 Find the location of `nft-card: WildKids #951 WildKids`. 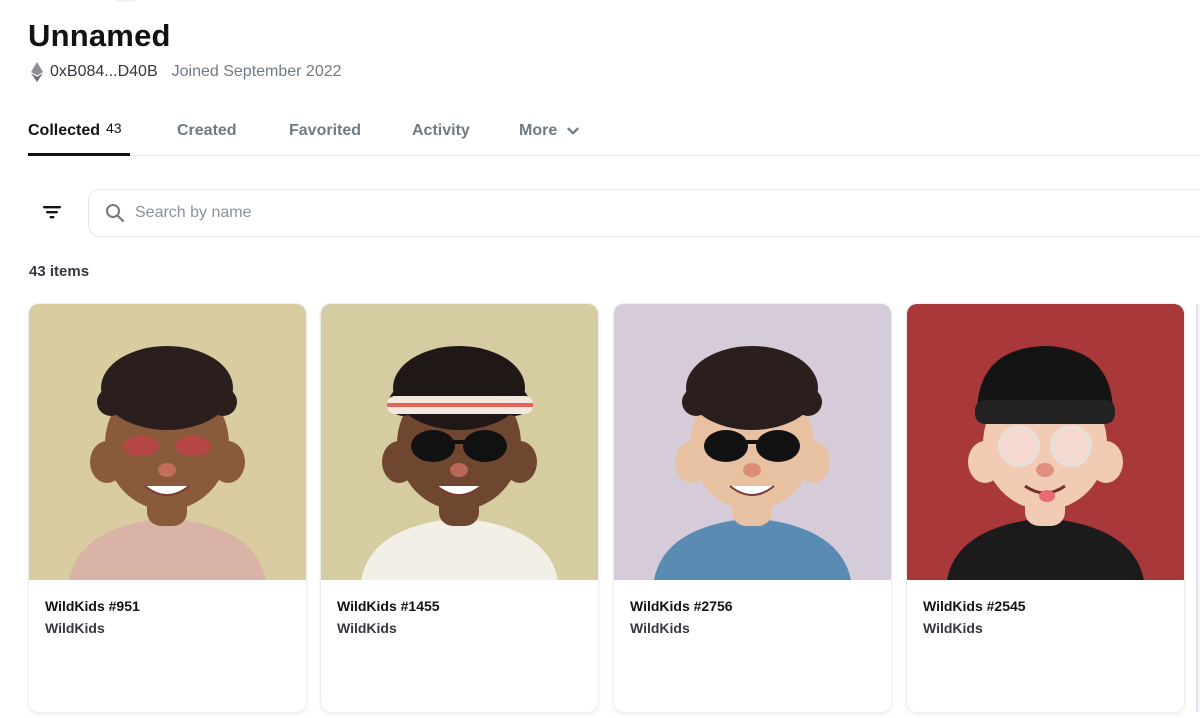

nft-card: WildKids #951 WildKids is located at coordinates (167, 508).